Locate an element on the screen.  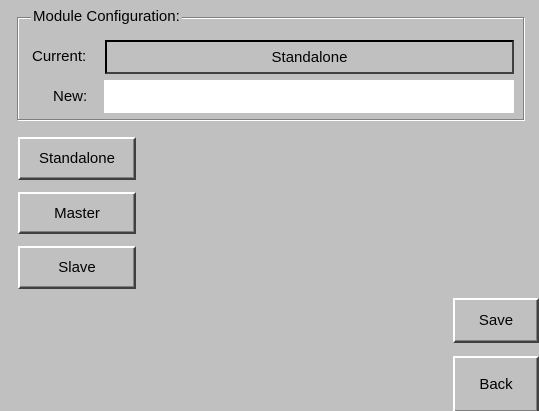
current-value-display: Standalone is located at coordinates (309, 57).